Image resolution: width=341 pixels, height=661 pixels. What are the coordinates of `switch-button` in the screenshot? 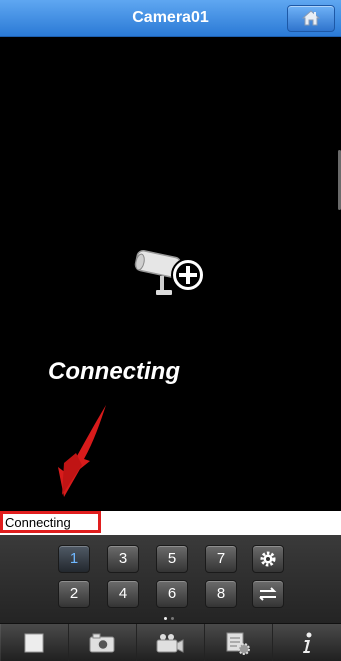 It's located at (268, 594).